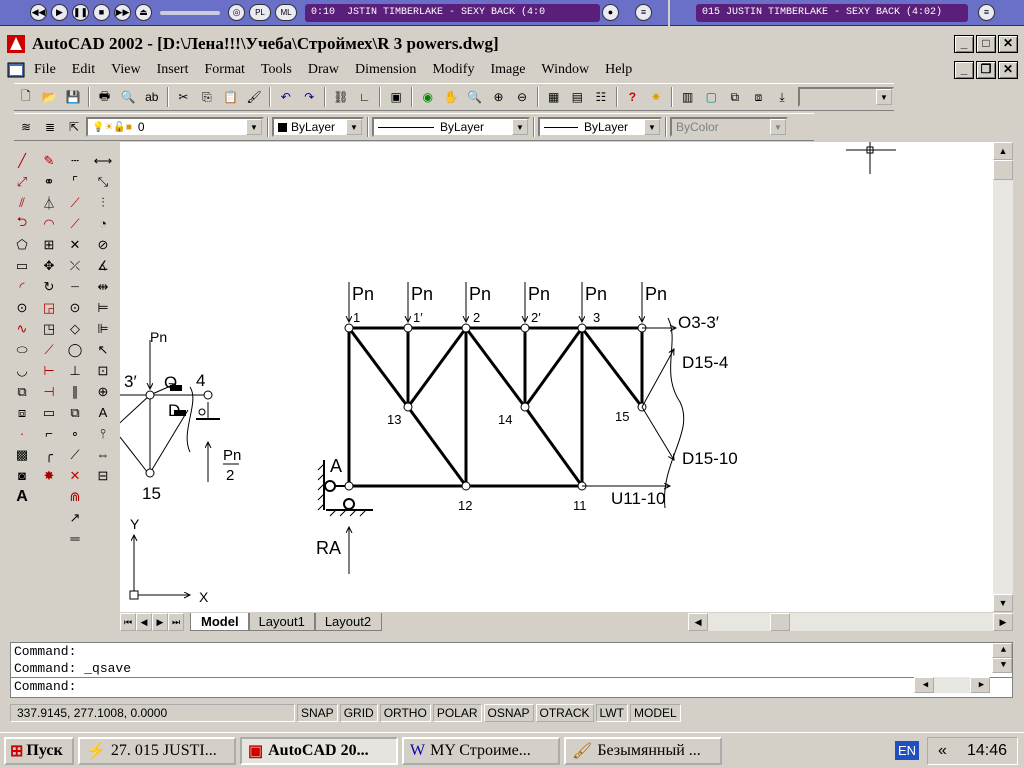 The width and height of the screenshot is (1024, 768). What do you see at coordinates (385, 70) in the screenshot?
I see `menu-dimension: Dimension` at bounding box center [385, 70].